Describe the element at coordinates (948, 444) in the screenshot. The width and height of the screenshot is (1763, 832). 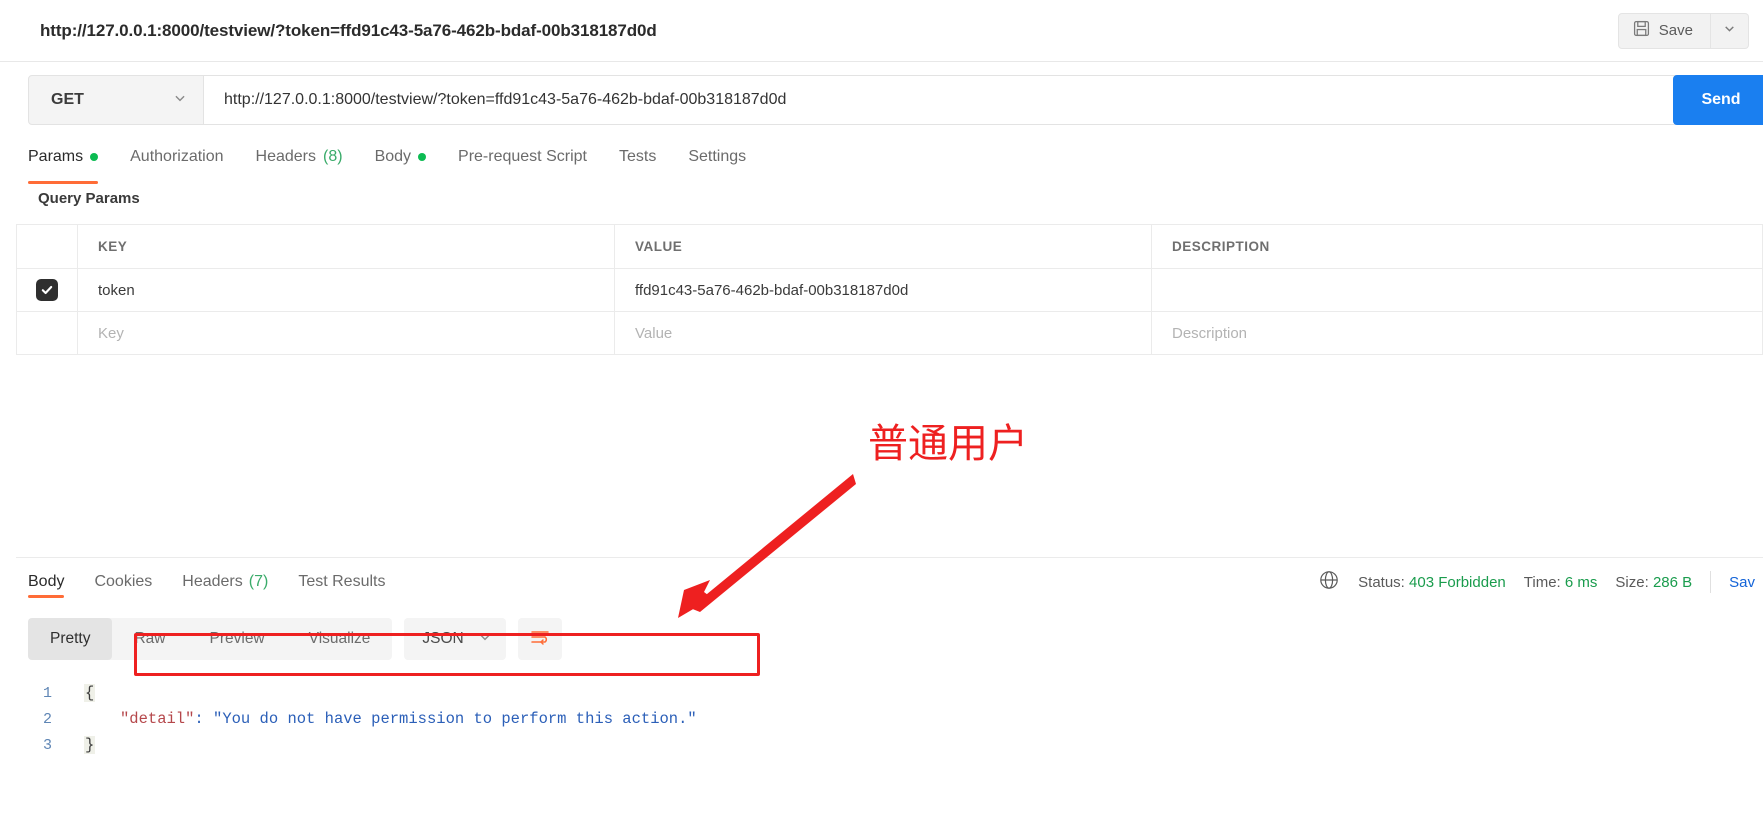
I see `annotation-label: 普通用户` at that location.